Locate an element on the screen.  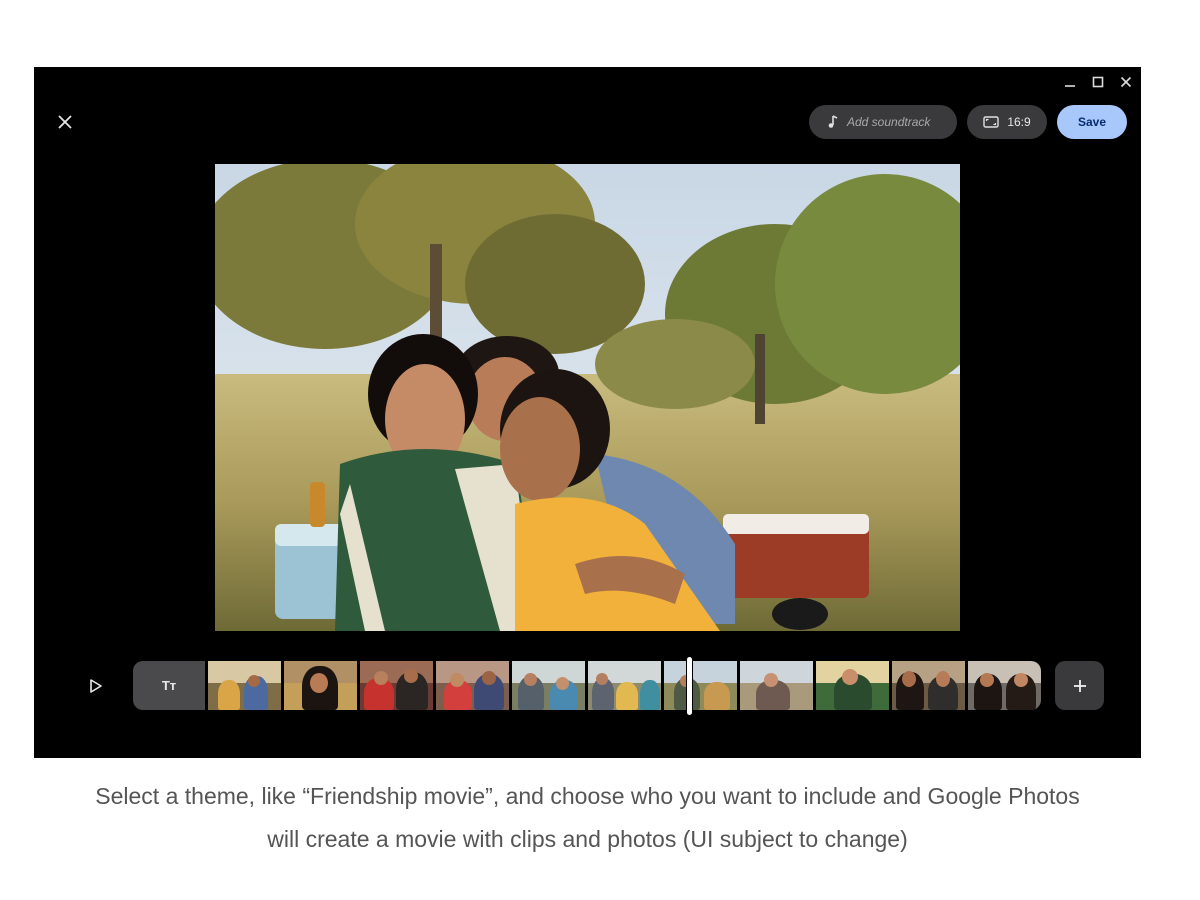
close-editor-button is located at coordinates (65, 122).